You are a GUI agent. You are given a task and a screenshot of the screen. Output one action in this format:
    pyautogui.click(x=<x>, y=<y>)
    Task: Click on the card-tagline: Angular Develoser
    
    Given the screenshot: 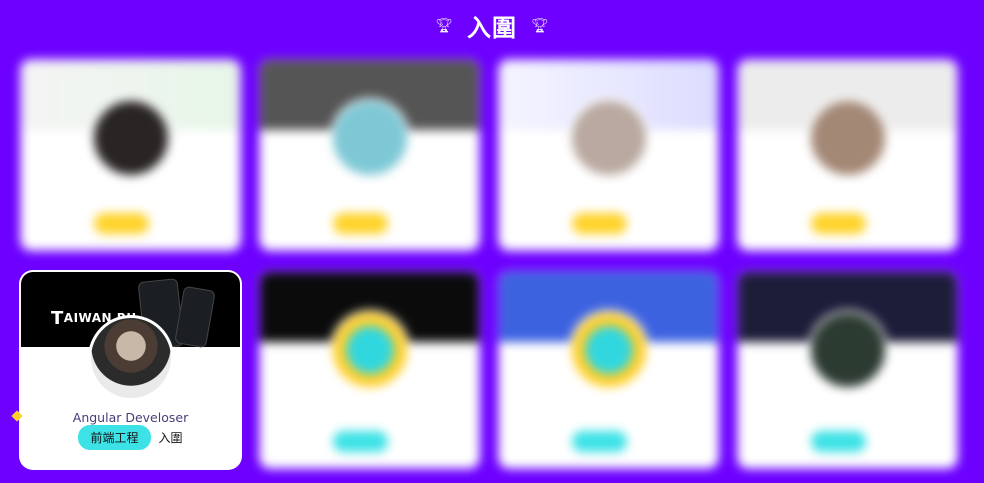 What is the action you would take?
    pyautogui.click(x=130, y=417)
    